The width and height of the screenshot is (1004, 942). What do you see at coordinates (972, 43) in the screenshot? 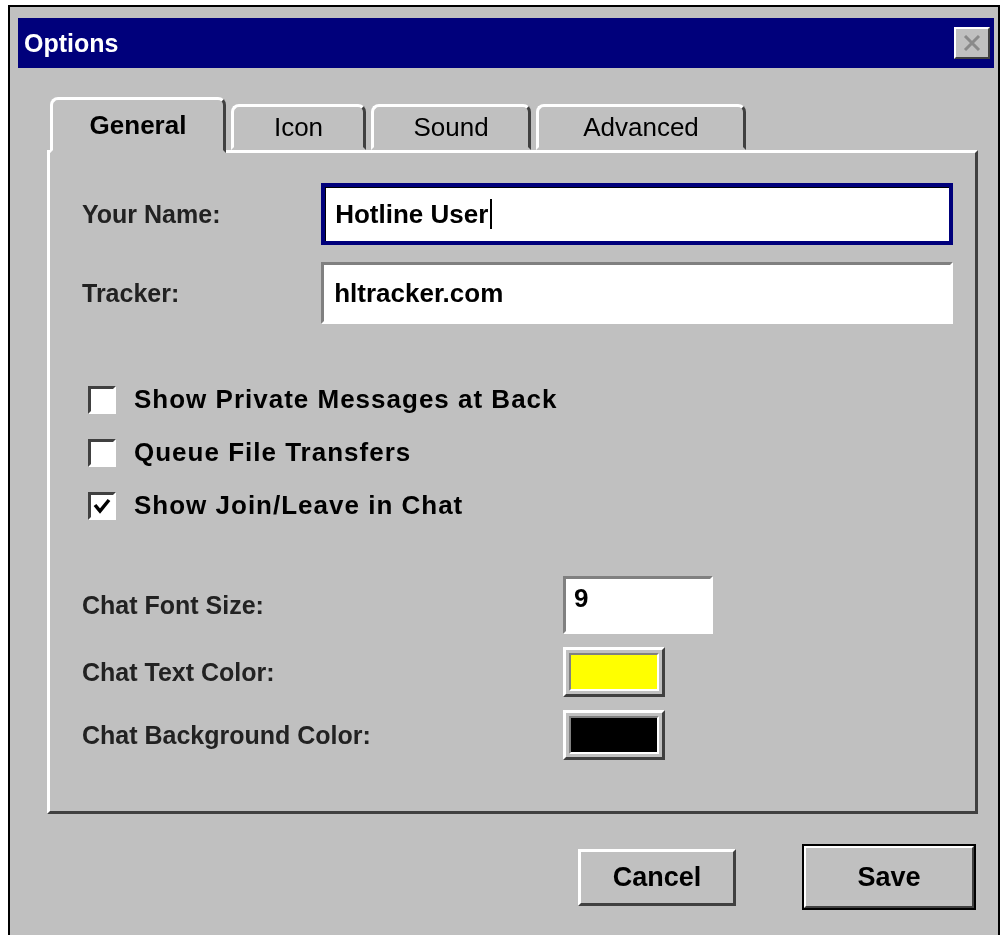
I see `close-icon` at bounding box center [972, 43].